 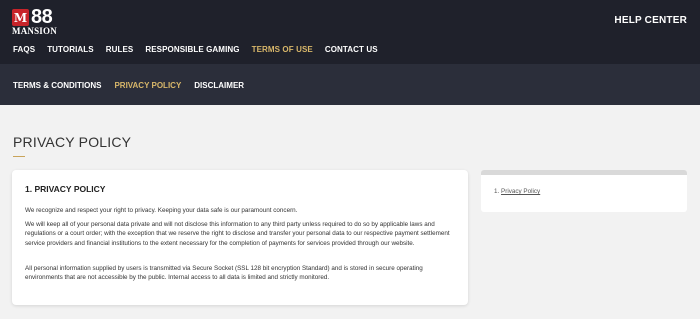 What do you see at coordinates (65, 189) in the screenshot?
I see `section-heading: 1. PRIVACY POLICY` at bounding box center [65, 189].